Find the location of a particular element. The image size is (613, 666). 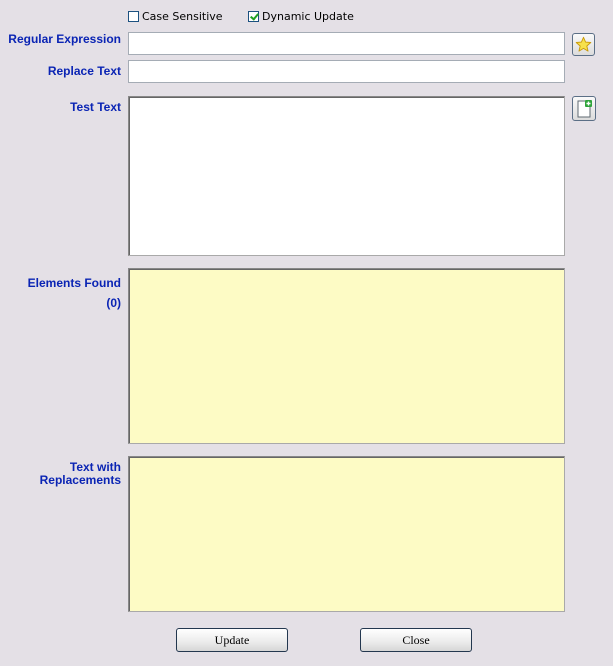

regular-expression-label: Regular Expression is located at coordinates (64, 39).